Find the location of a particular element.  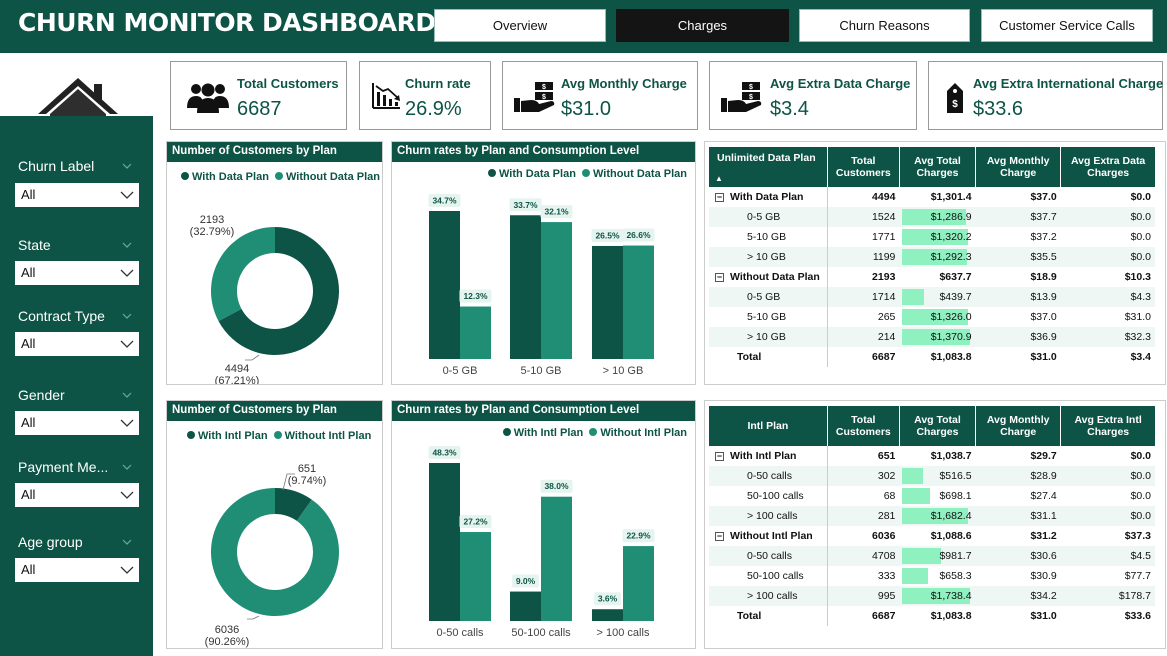

cell-text: $981.7 is located at coordinates (955, 556).